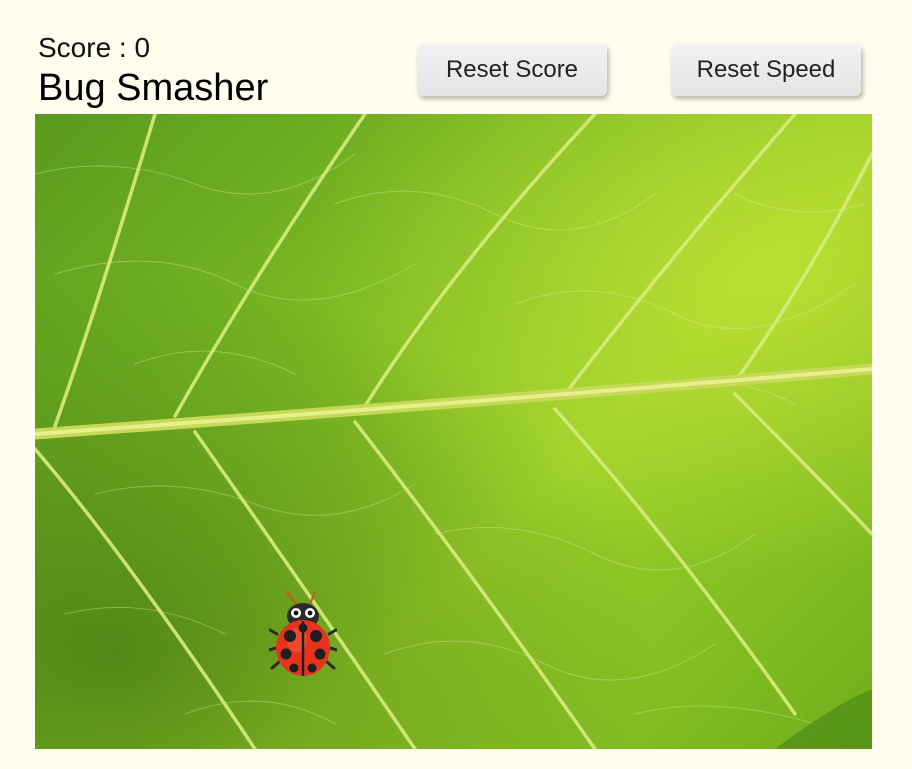  What do you see at coordinates (94, 47) in the screenshot?
I see `score-display: Score : 0` at bounding box center [94, 47].